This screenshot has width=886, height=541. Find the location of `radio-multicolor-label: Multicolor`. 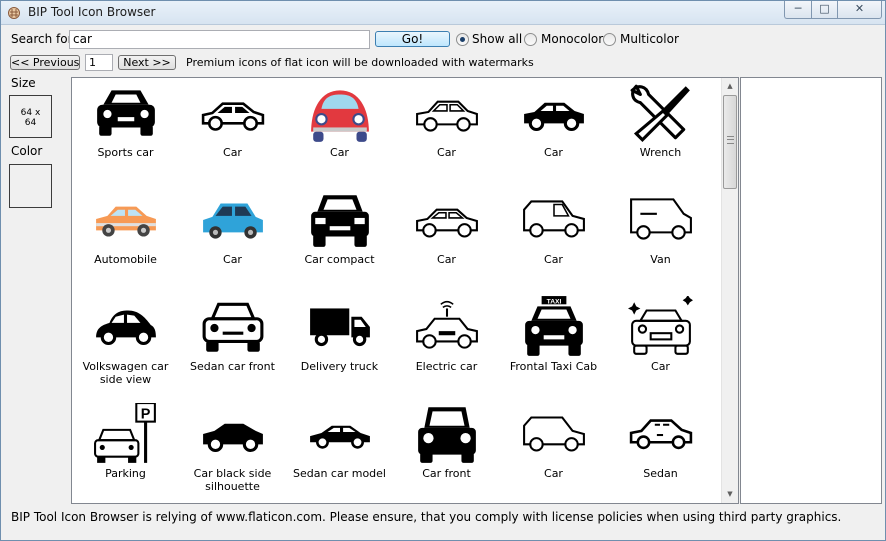

radio-multicolor-label: Multicolor is located at coordinates (649, 39).